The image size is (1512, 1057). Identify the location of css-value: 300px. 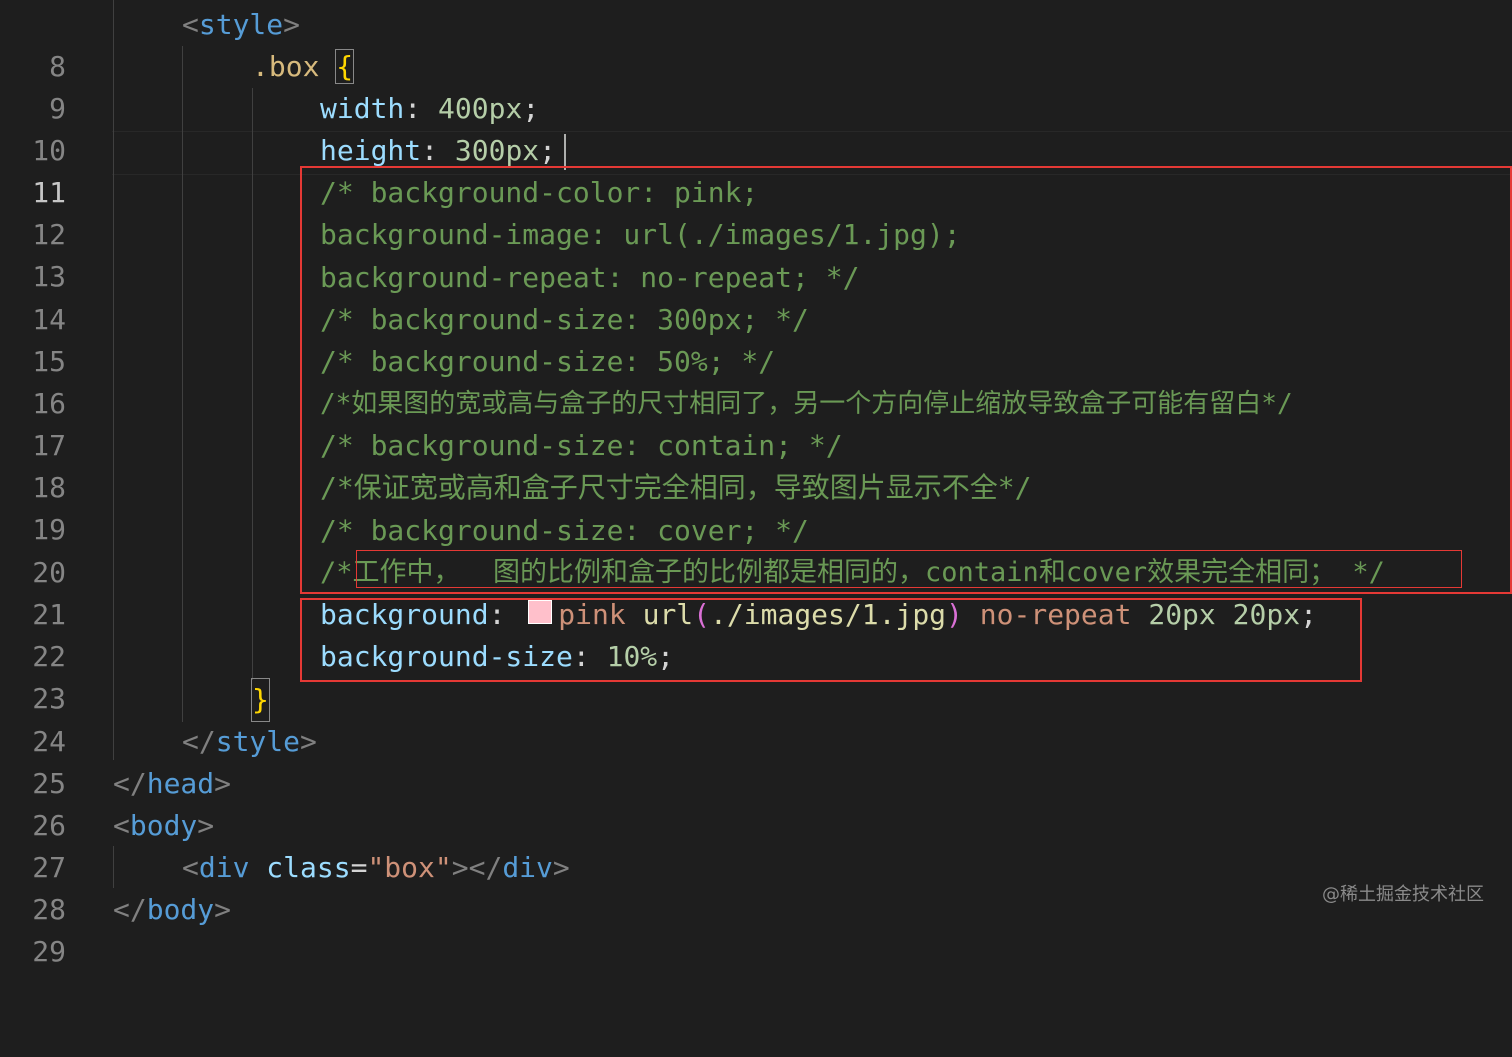
(497, 150).